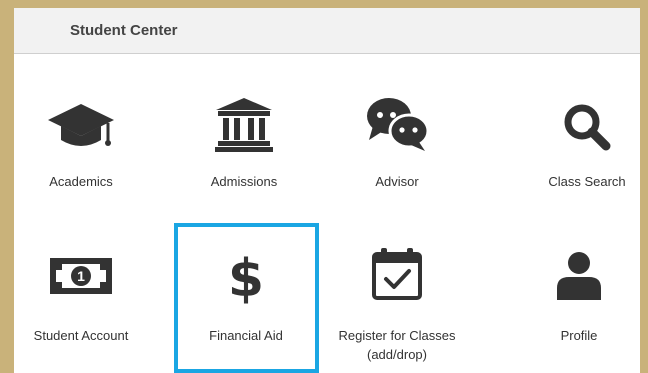 The width and height of the screenshot is (648, 373). What do you see at coordinates (587, 181) in the screenshot?
I see `tile-label: Class Search` at bounding box center [587, 181].